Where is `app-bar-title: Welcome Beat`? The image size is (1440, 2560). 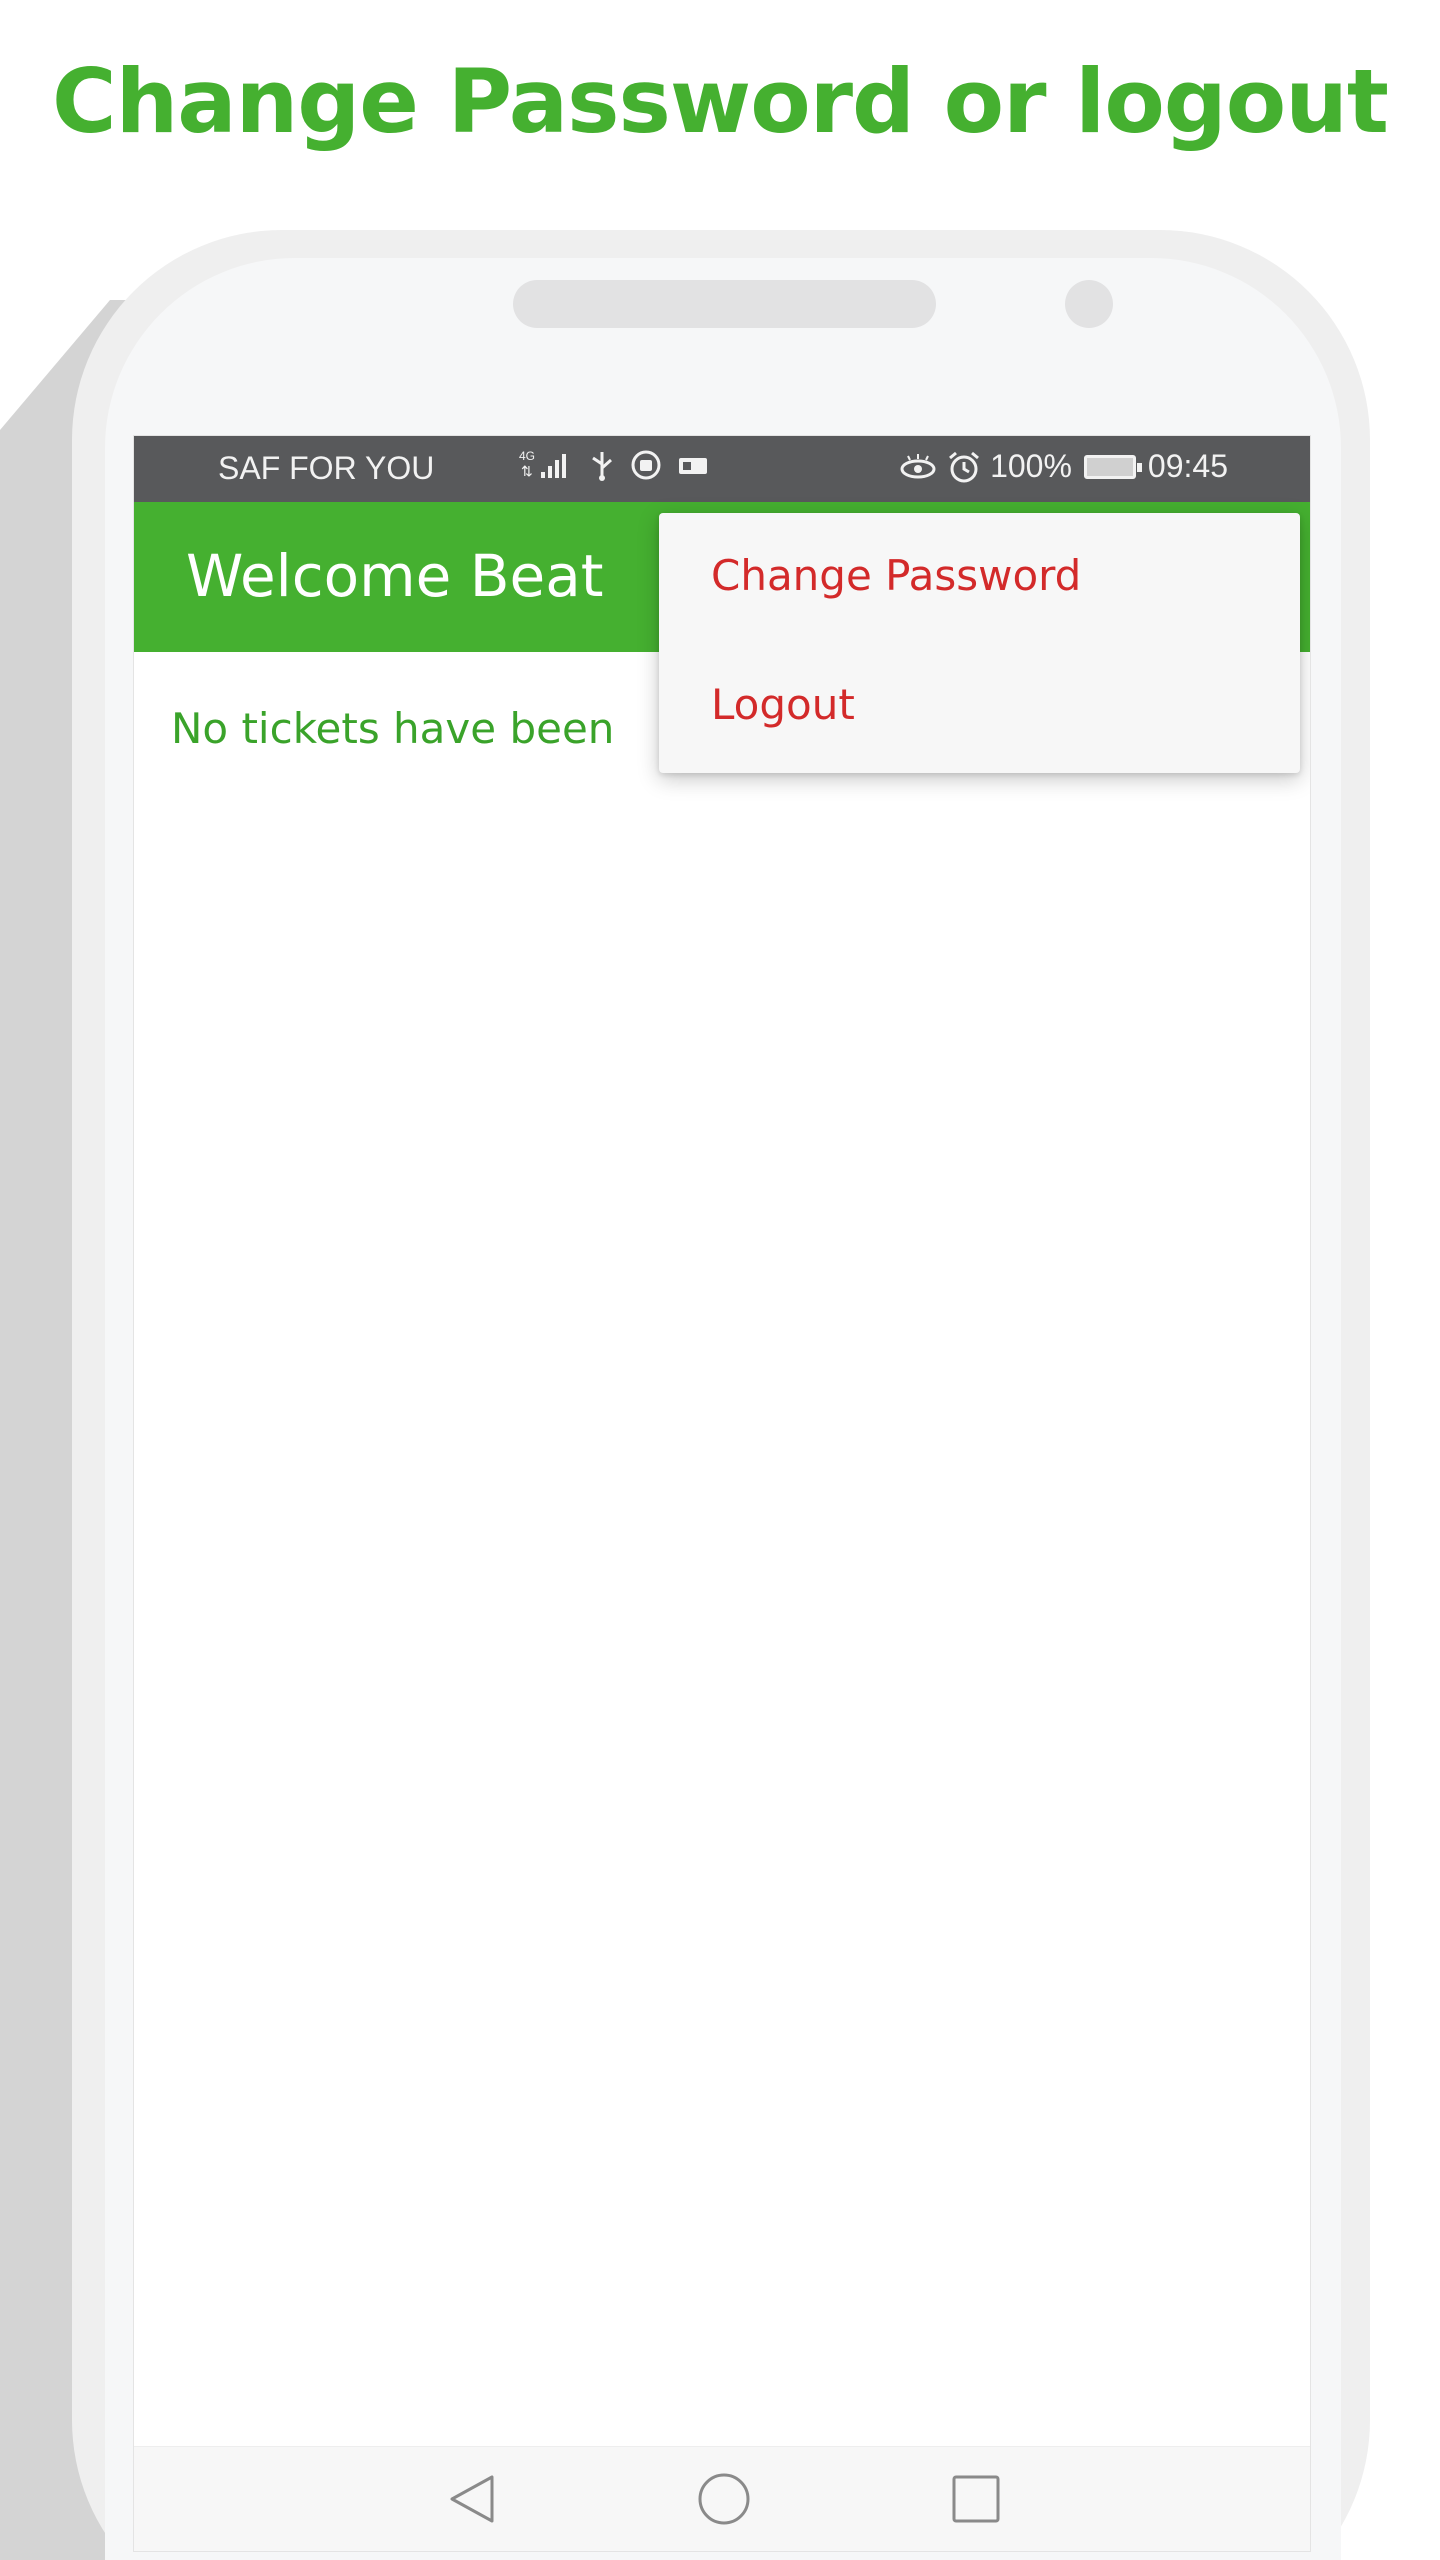
app-bar-title: Welcome Beat is located at coordinates (395, 576).